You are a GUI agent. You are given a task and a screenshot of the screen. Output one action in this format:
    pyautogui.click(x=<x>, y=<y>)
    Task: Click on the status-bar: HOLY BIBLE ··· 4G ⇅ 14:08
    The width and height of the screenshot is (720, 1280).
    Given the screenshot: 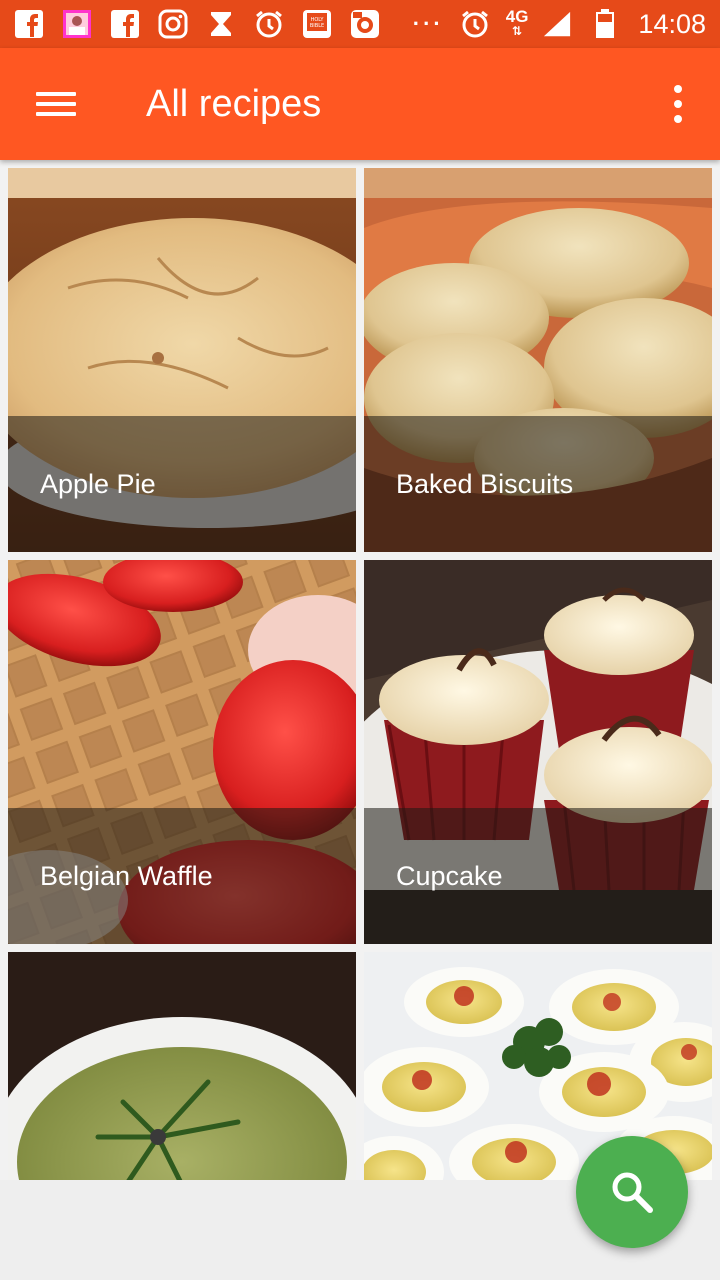 What is the action you would take?
    pyautogui.click(x=360, y=24)
    